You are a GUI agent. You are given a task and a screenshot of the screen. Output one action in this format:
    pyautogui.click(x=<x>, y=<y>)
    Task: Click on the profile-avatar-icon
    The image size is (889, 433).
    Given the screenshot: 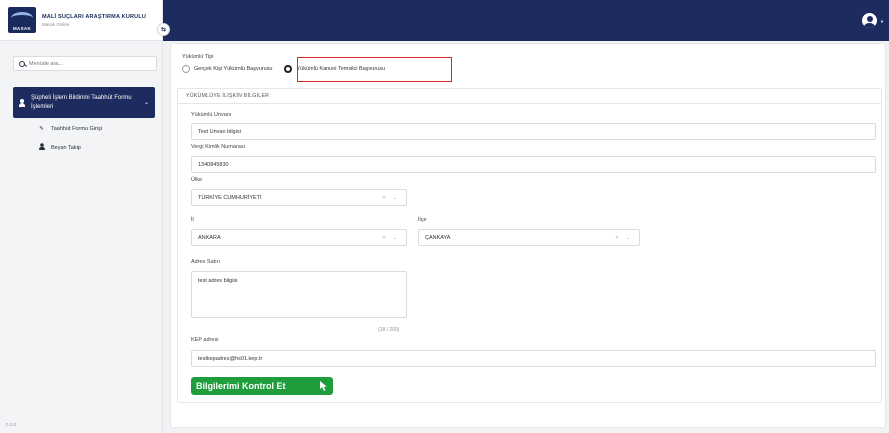 What is the action you would take?
    pyautogui.click(x=869, y=20)
    